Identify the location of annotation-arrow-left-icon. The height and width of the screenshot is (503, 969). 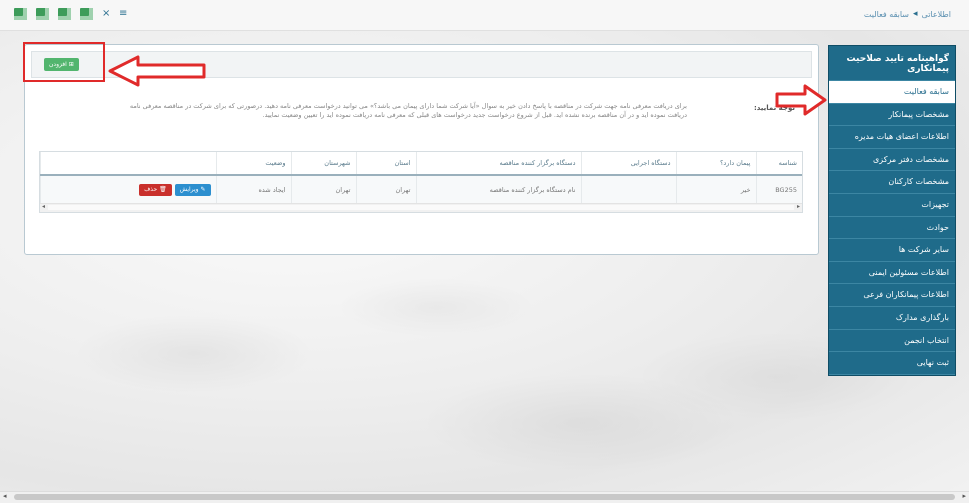
(157, 71).